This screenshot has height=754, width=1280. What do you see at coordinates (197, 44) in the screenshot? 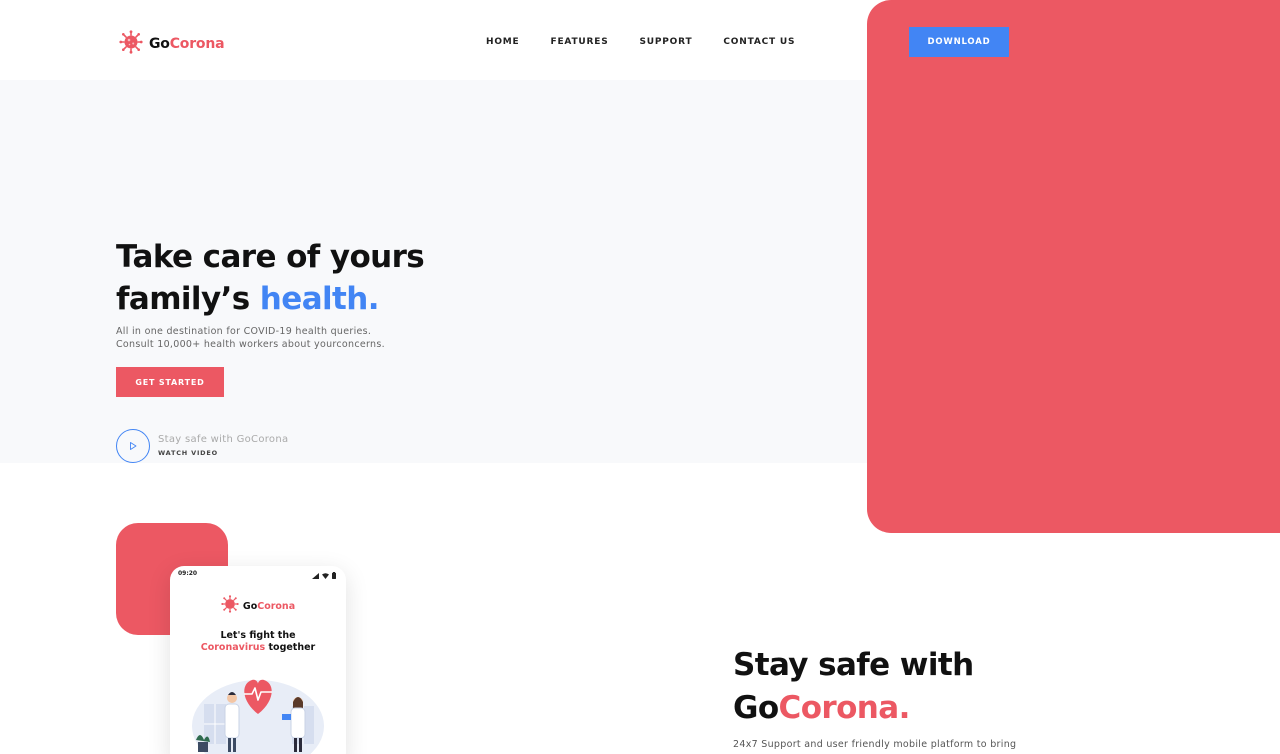
I see `logo-text-corona: Corona` at bounding box center [197, 44].